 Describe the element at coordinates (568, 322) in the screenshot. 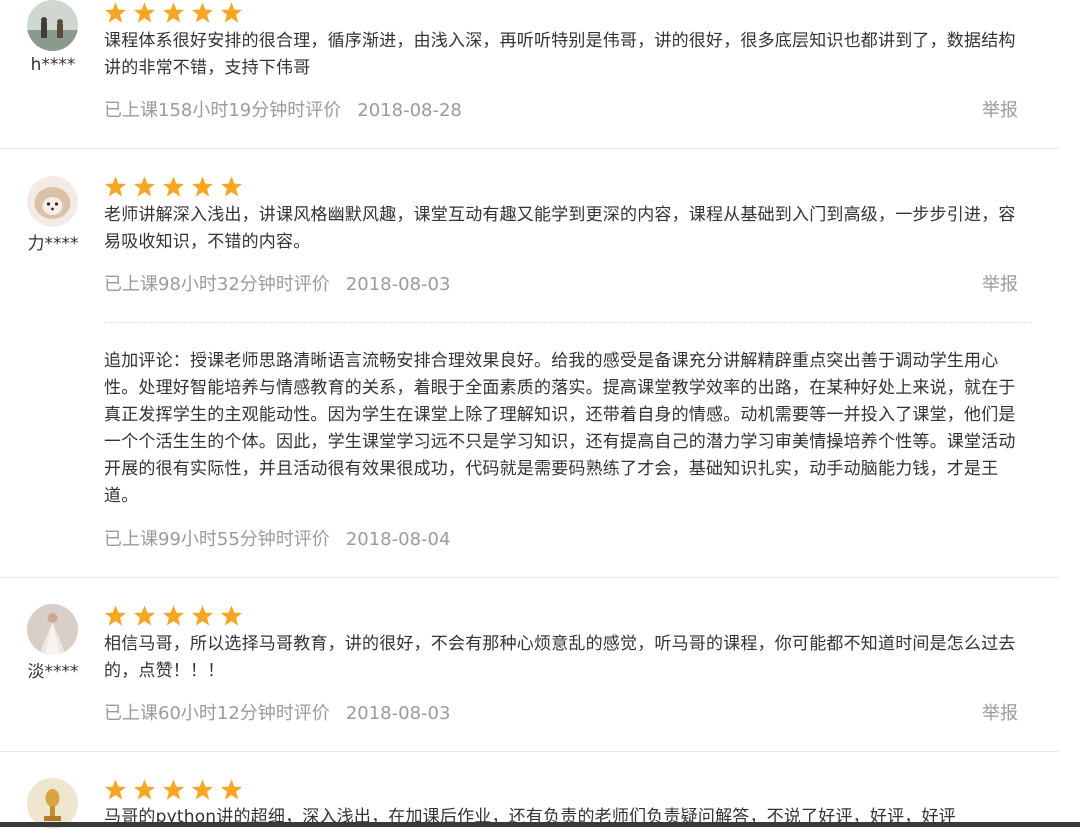

I see `followup-separator` at that location.